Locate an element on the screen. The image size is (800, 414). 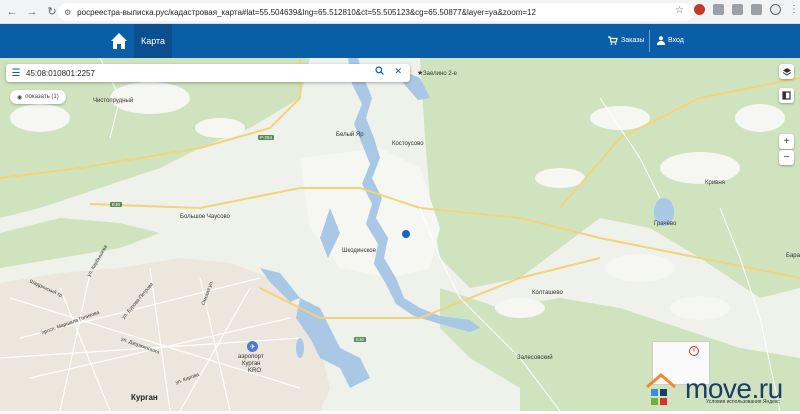
label-bolshoe-chausovo: Большое Чаусово is located at coordinates (205, 217).